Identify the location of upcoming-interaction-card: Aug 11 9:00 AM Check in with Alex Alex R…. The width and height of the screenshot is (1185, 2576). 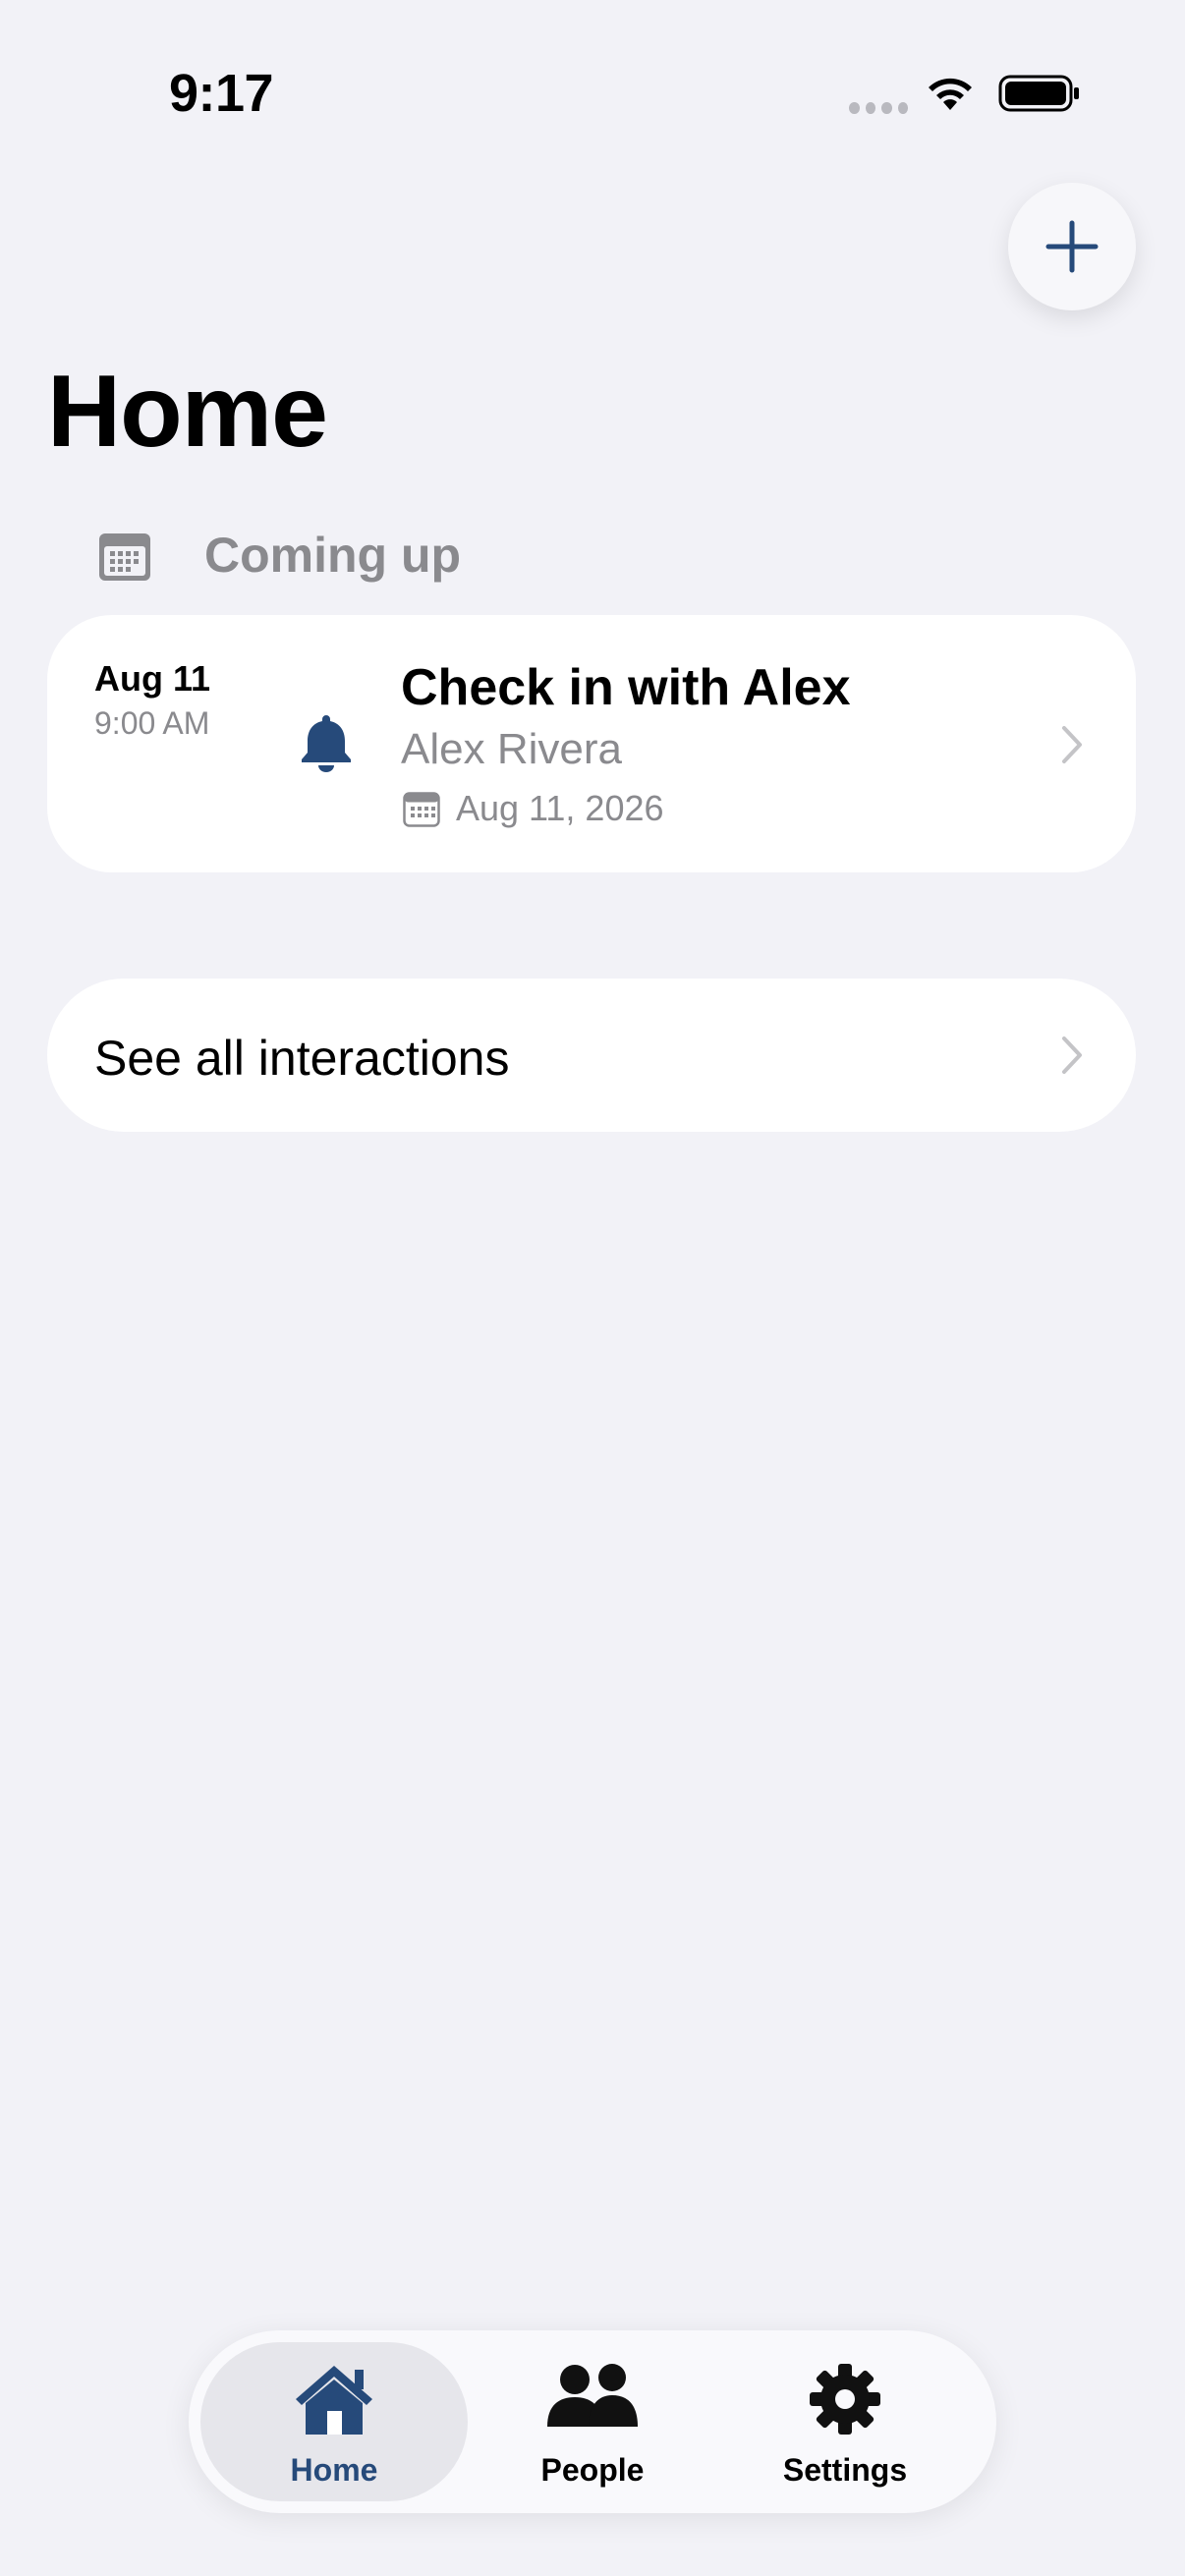
(592, 743).